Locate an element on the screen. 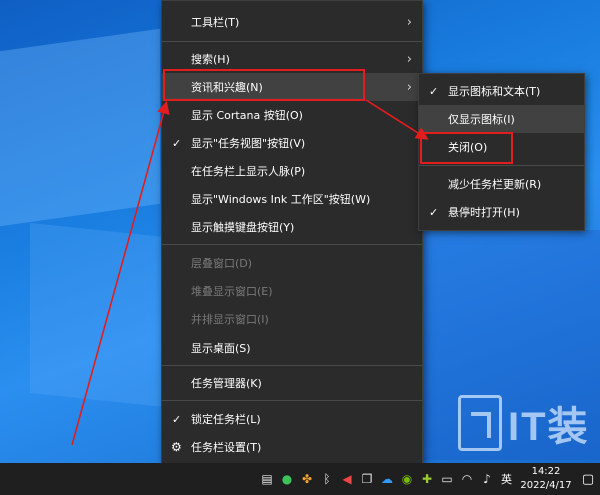  menu-item-touch-keyboard: 显示触摸键盘按钮(Y) is located at coordinates (292, 227).